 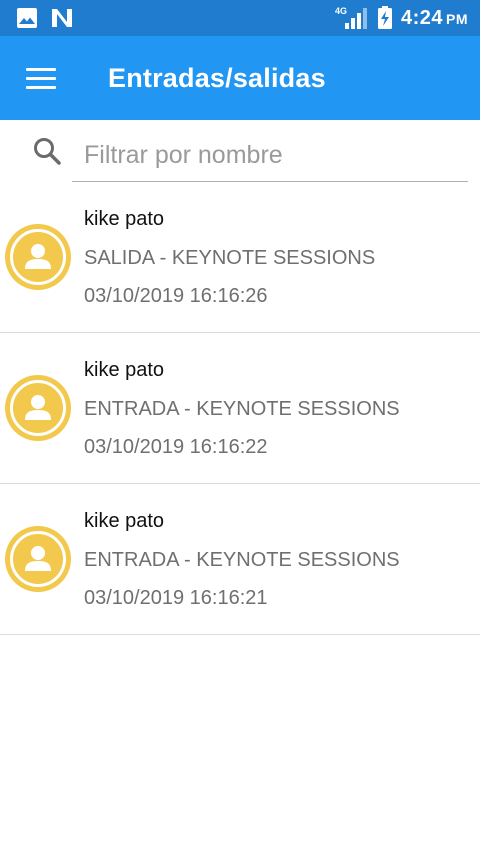 I want to click on n-notification-icon, so click(x=62, y=18).